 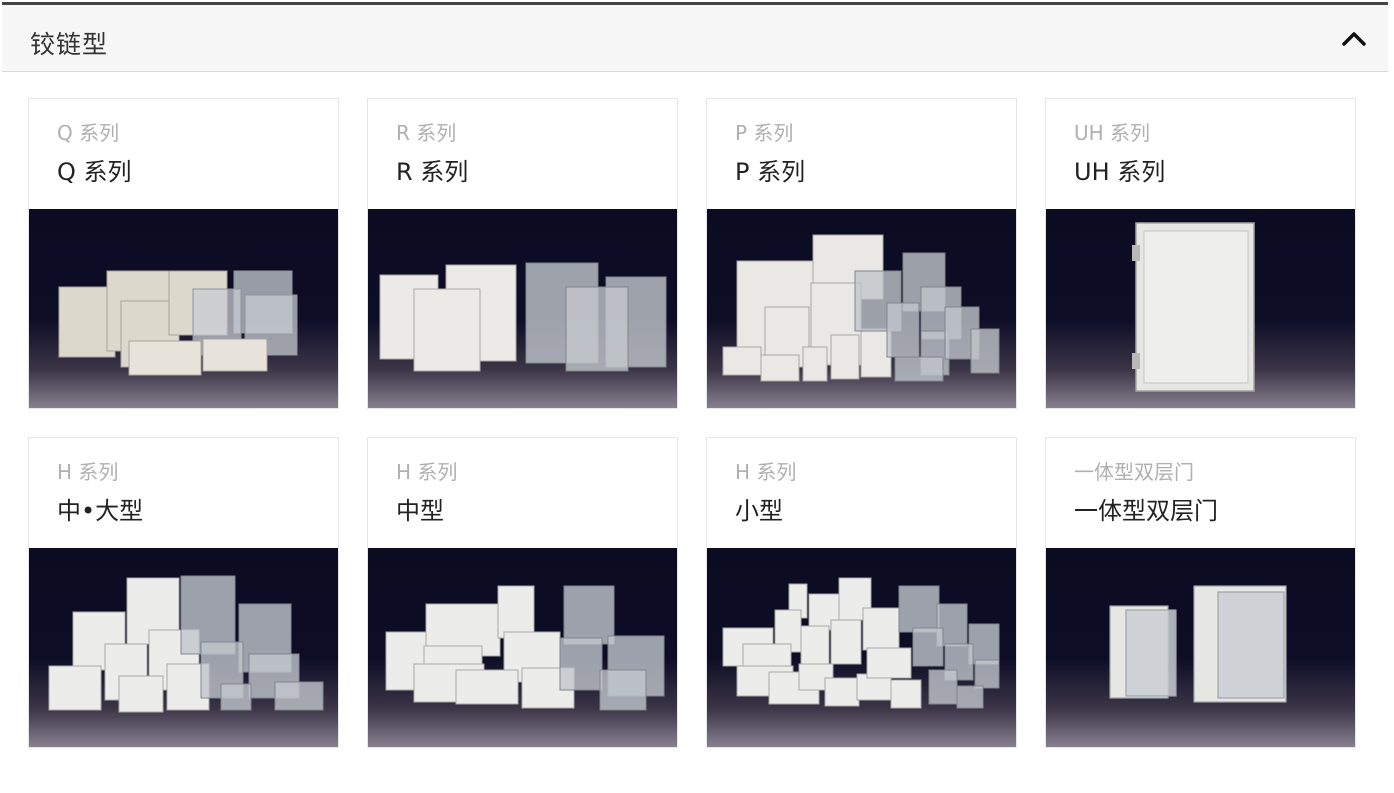 I want to click on hinged-type-section: 铰链型, so click(x=695, y=37).